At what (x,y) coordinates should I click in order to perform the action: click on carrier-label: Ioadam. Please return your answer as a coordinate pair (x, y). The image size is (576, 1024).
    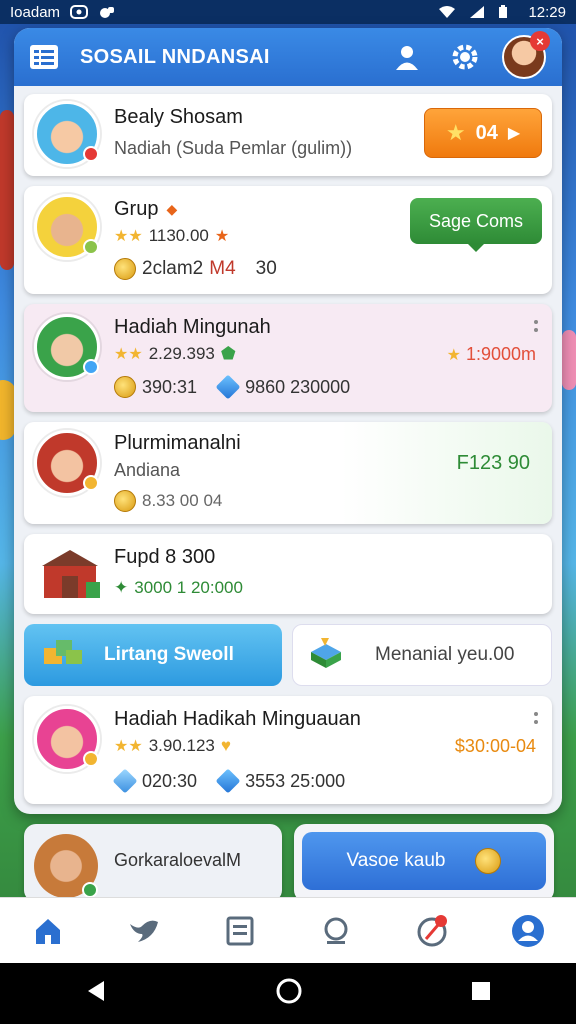
    Looking at the image, I should click on (35, 12).